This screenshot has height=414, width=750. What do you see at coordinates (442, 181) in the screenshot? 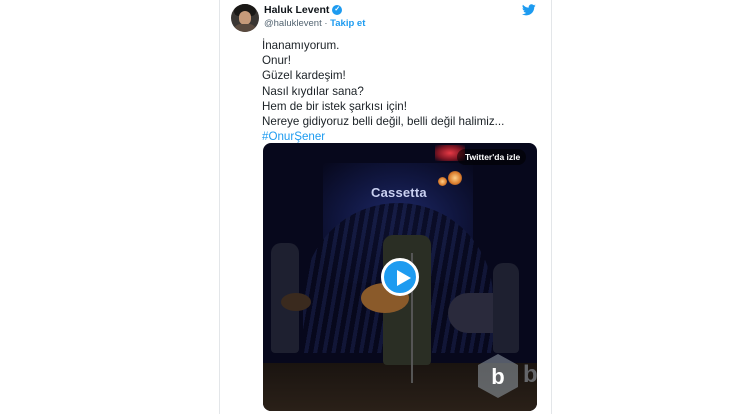
I see `stage-light-orange-small` at bounding box center [442, 181].